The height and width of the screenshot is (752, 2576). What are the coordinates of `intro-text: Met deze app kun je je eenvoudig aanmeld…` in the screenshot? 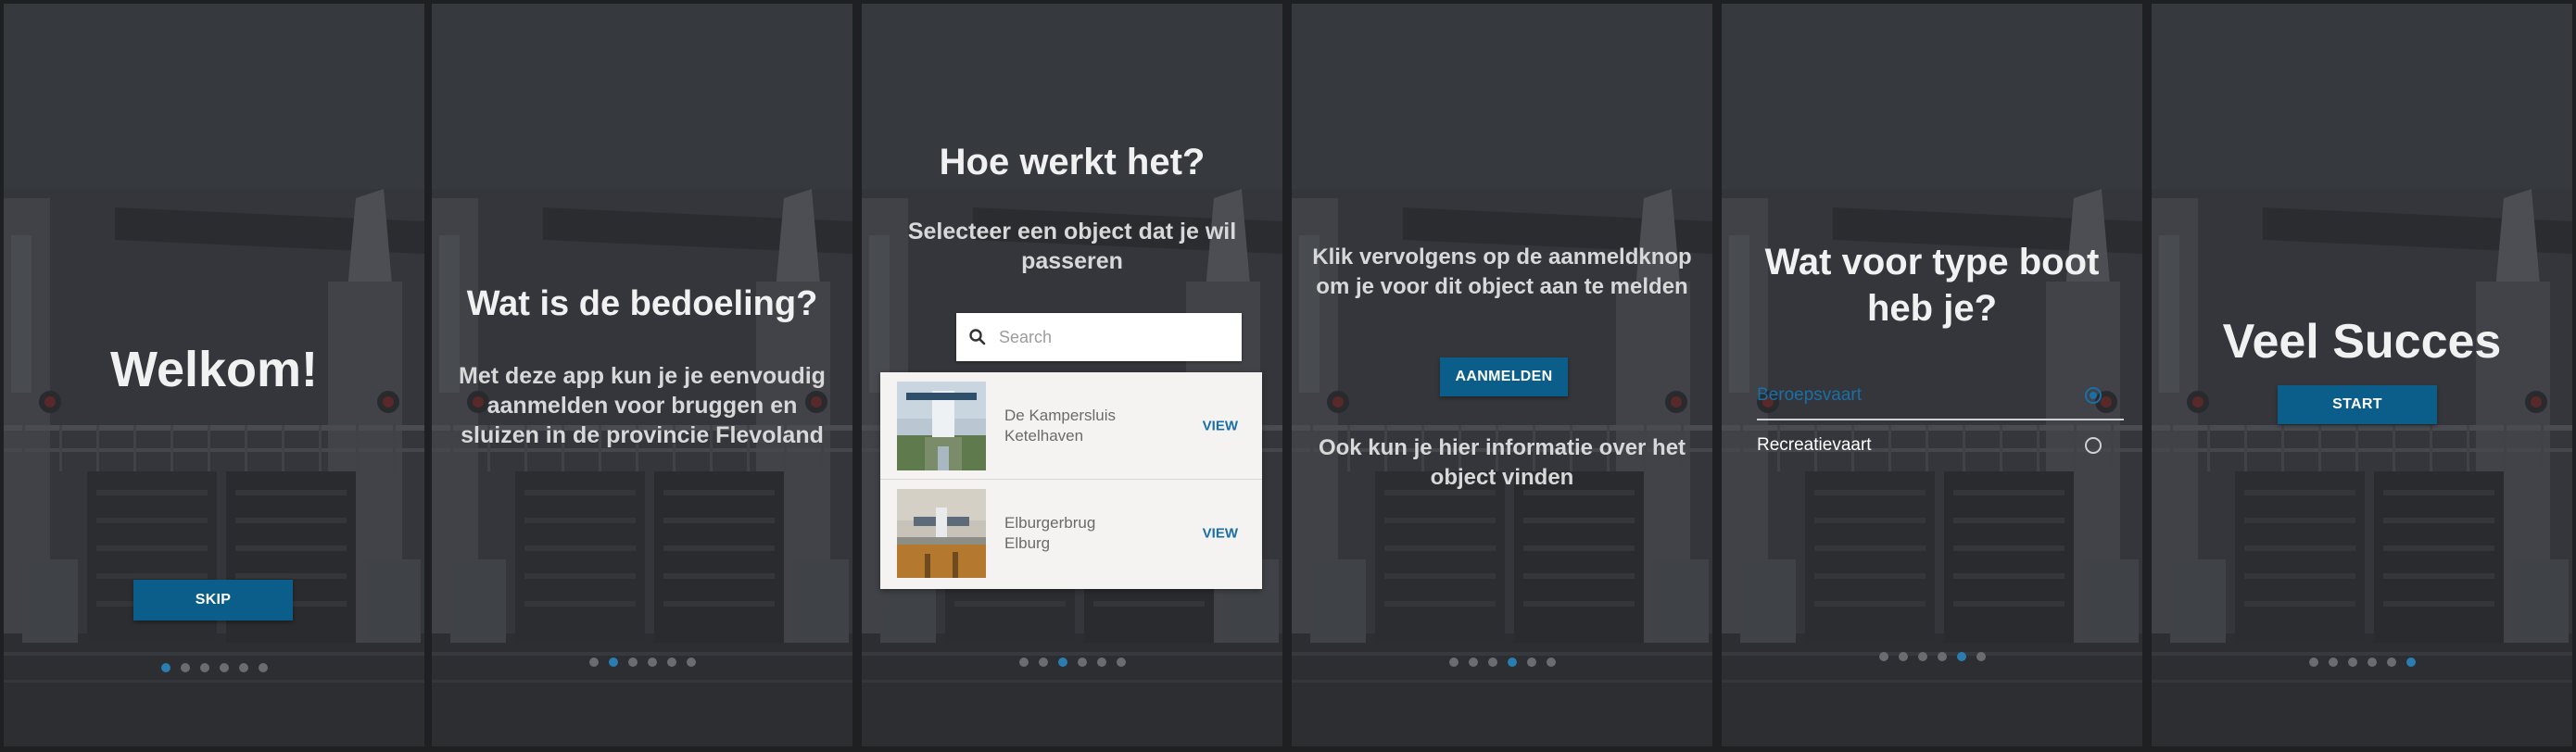 It's located at (643, 405).